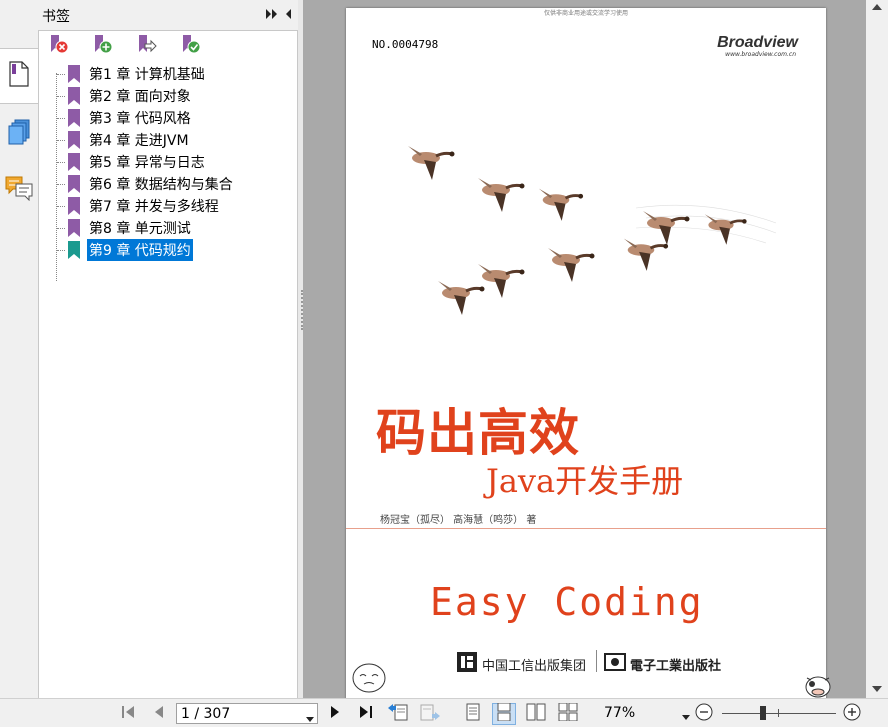  I want to click on next-page-button, so click(335, 714).